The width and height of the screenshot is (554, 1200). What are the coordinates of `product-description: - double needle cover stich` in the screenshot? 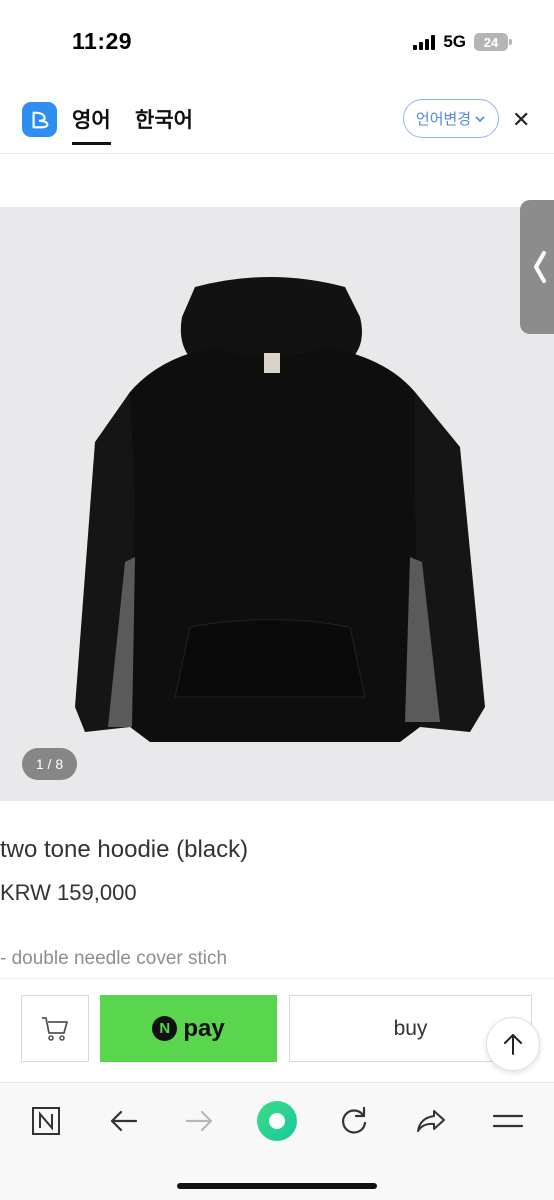 It's located at (114, 958).